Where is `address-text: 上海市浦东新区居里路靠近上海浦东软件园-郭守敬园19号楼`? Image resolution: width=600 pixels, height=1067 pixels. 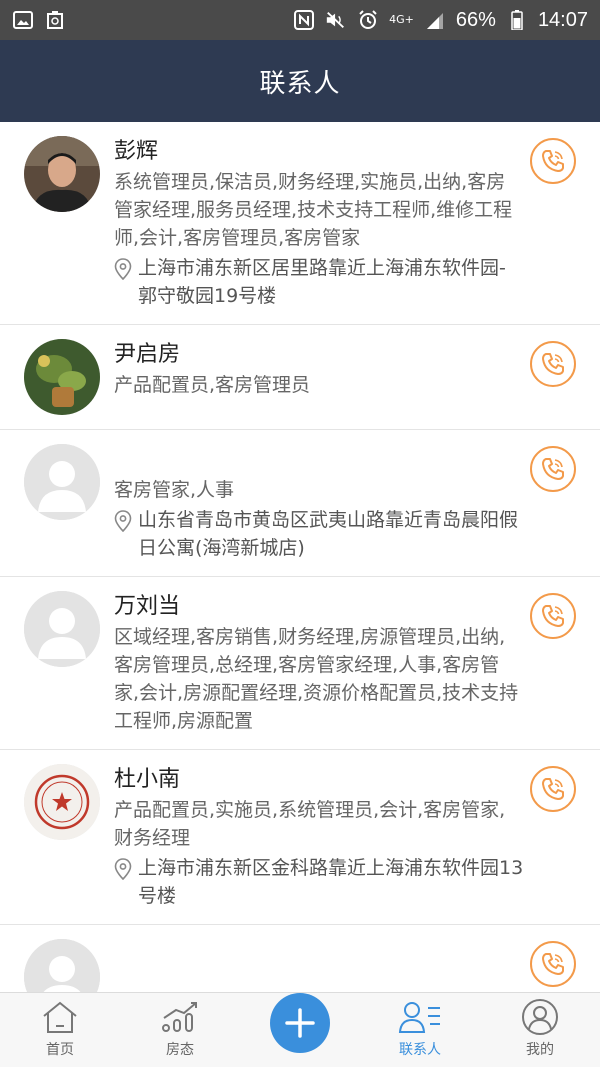 address-text: 上海市浦东新区居里路靠近上海浦东软件园-郭守敬园19号楼 is located at coordinates (322, 282).